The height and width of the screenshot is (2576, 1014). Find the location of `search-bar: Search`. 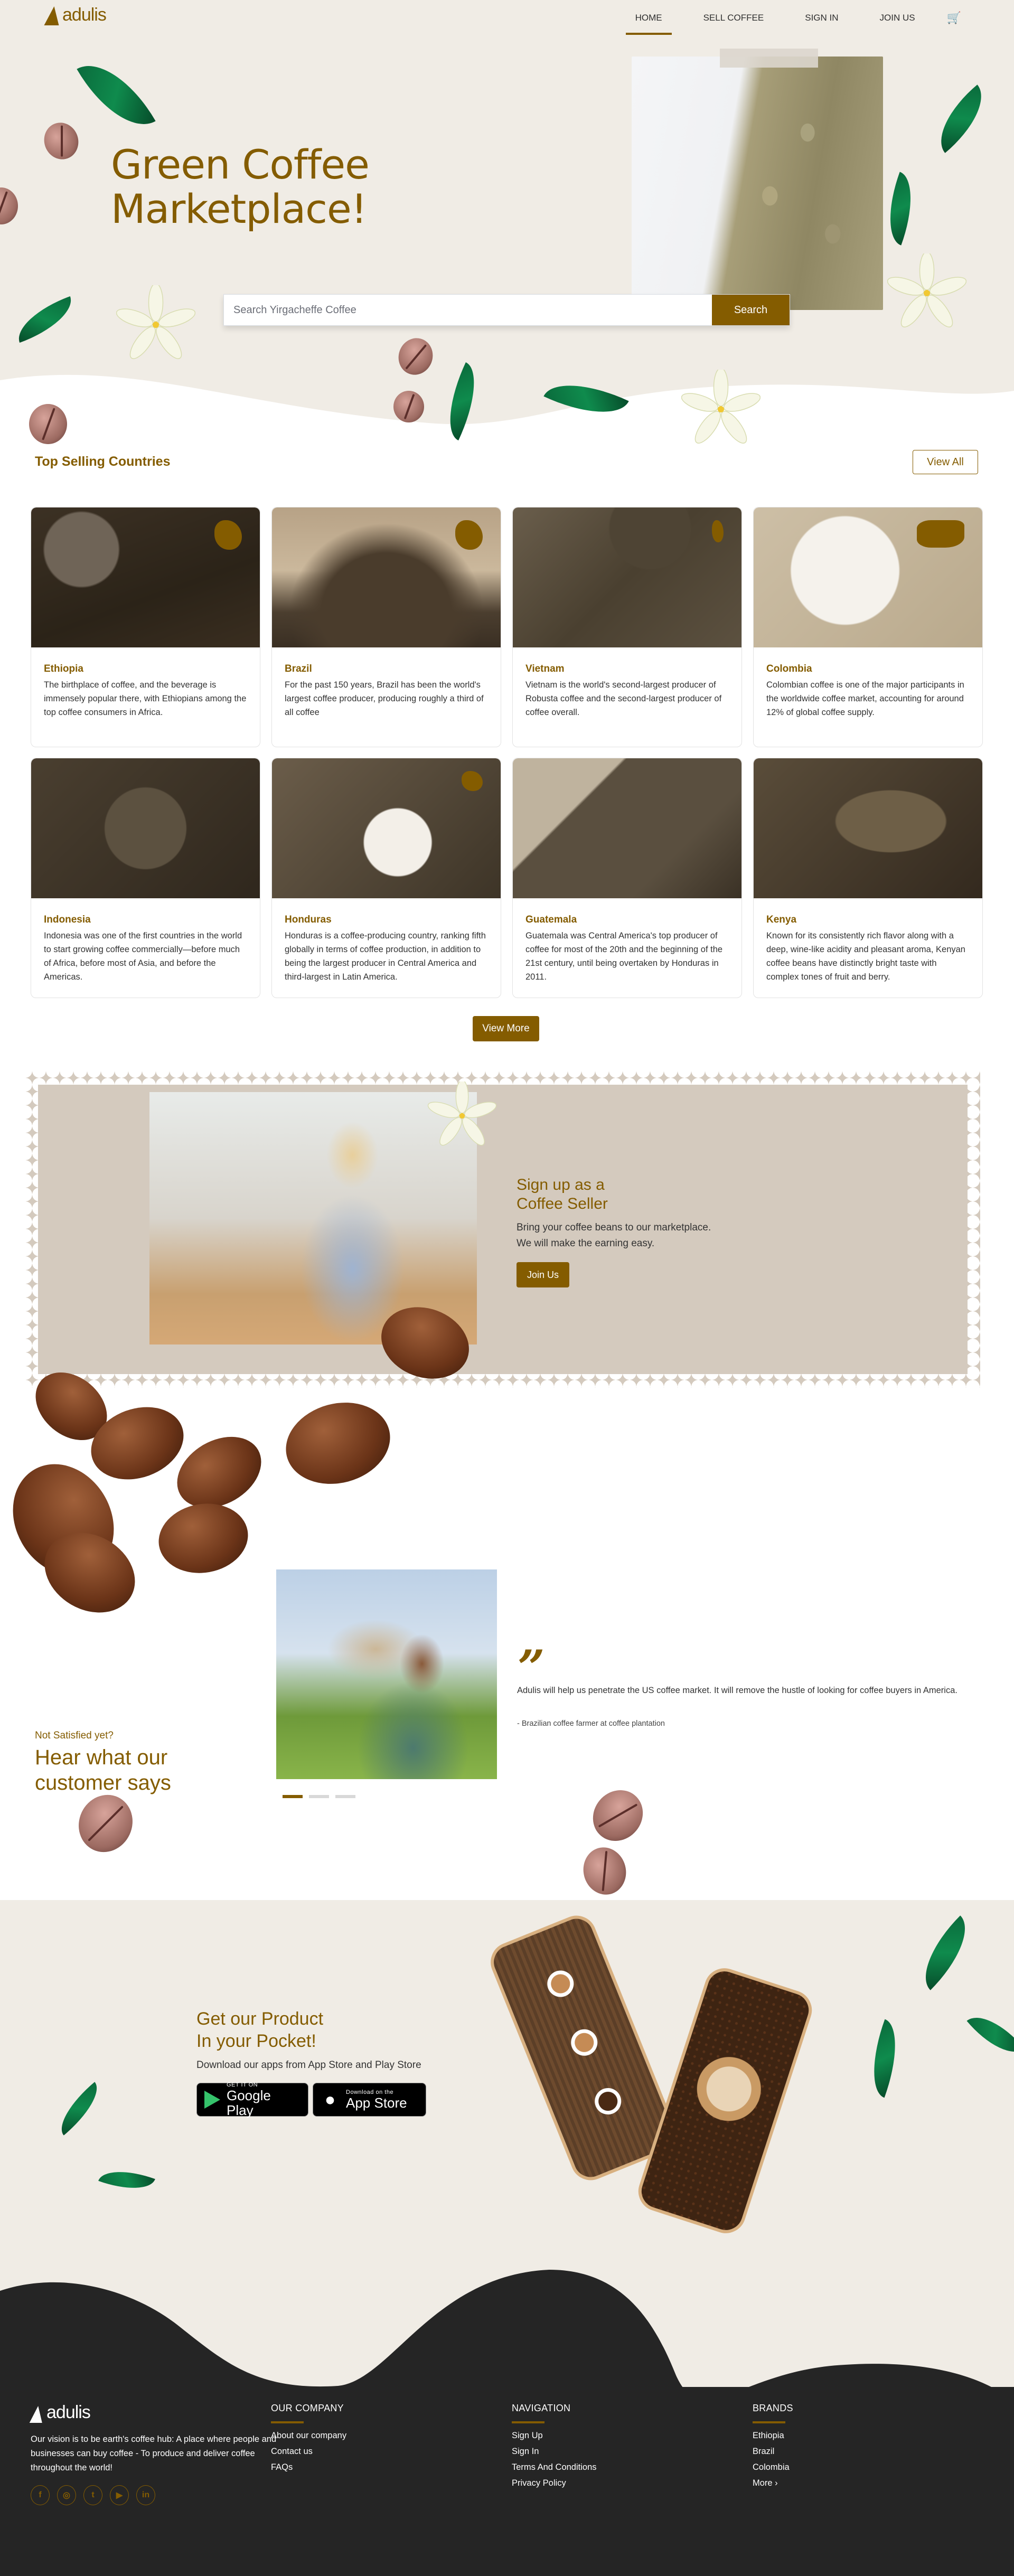

search-bar: Search is located at coordinates (506, 310).